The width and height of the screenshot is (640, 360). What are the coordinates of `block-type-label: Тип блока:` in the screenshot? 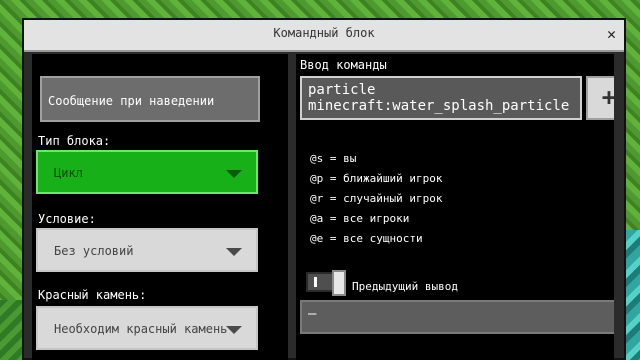 It's located at (74, 141).